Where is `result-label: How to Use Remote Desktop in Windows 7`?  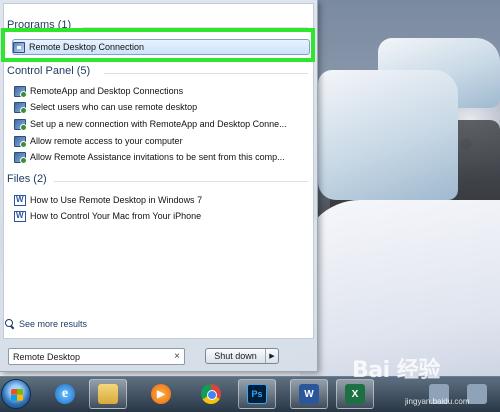
result-label: How to Use Remote Desktop in Windows 7 is located at coordinates (116, 200).